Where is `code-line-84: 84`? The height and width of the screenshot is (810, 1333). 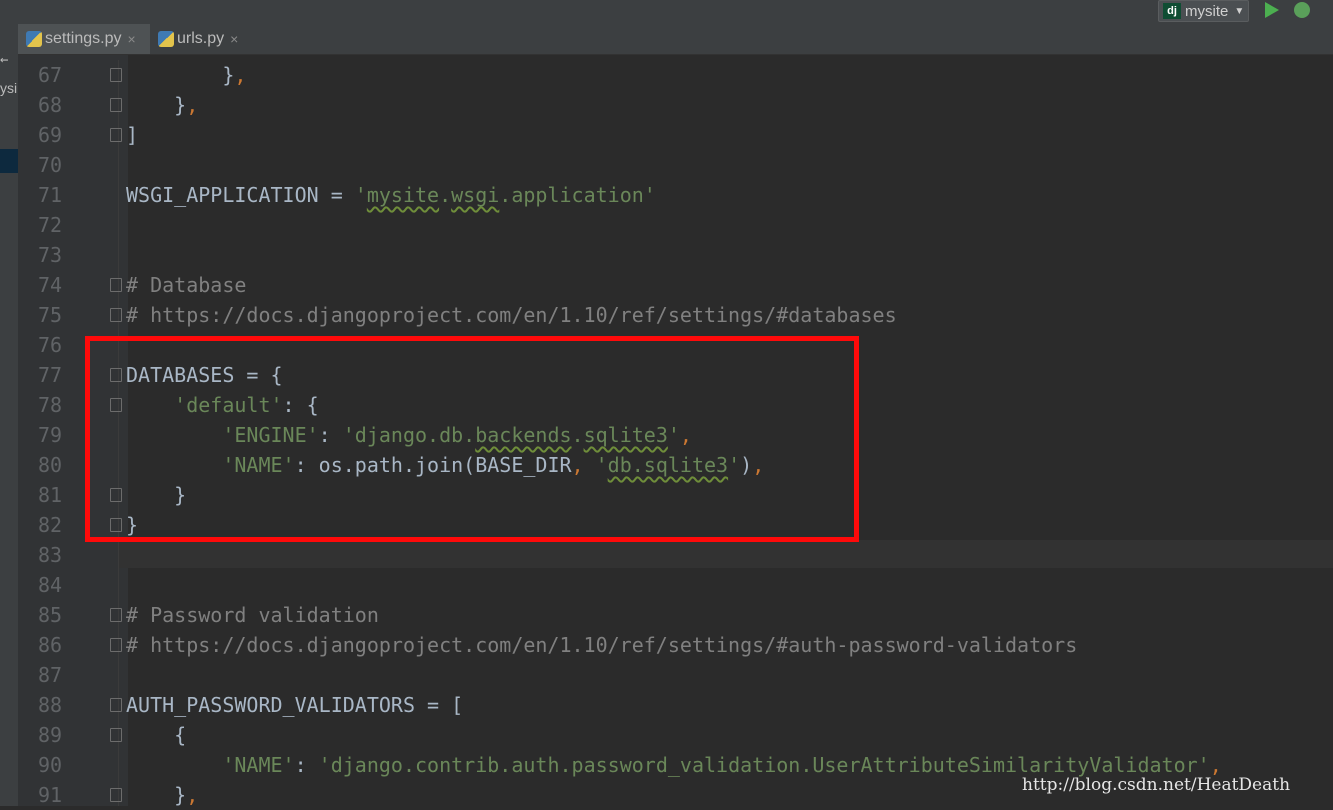
code-line-84: 84 is located at coordinates (657, 585).